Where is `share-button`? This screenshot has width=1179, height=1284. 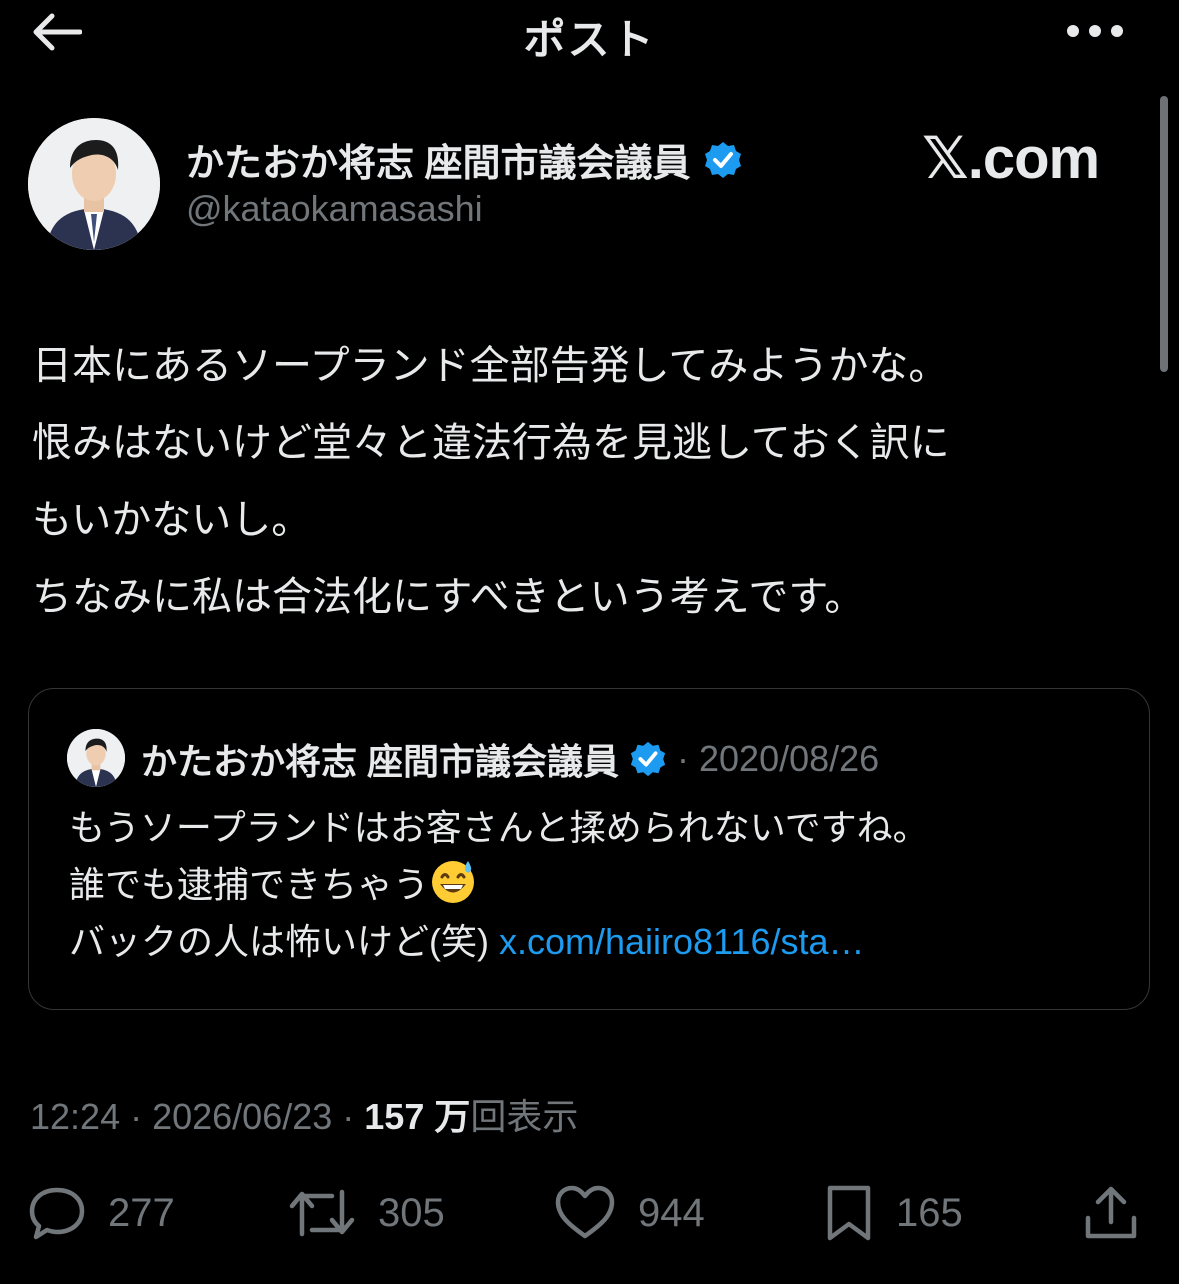
share-button is located at coordinates (1111, 1213).